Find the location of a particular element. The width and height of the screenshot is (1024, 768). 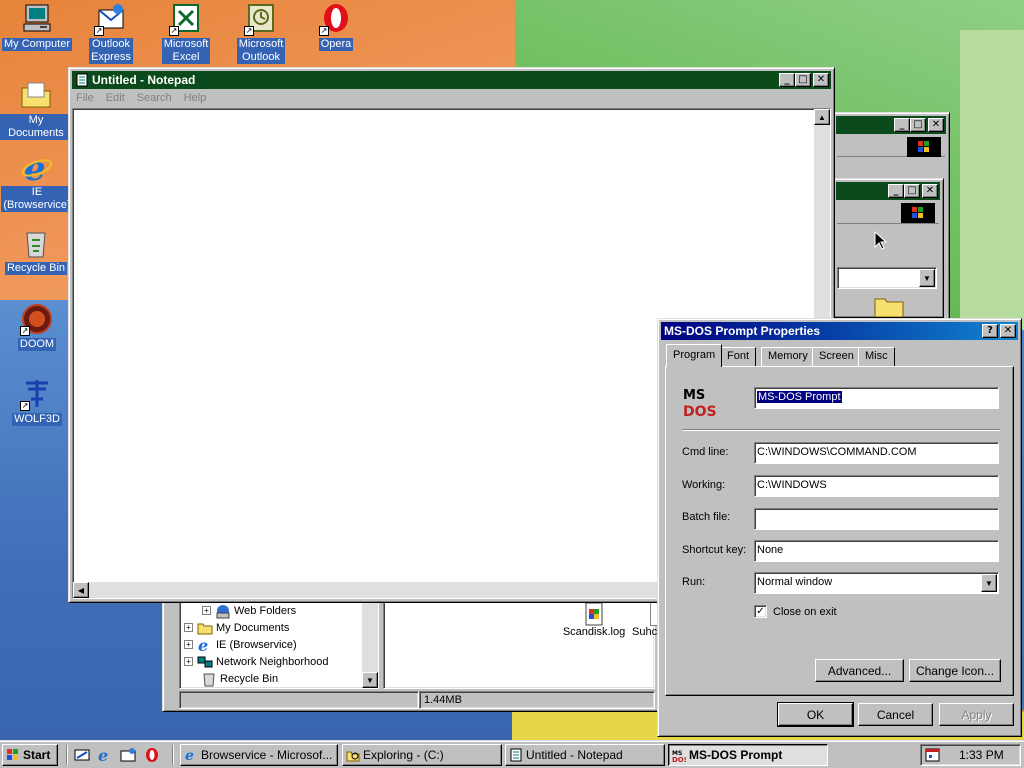

menu-search: Search is located at coordinates (154, 98).